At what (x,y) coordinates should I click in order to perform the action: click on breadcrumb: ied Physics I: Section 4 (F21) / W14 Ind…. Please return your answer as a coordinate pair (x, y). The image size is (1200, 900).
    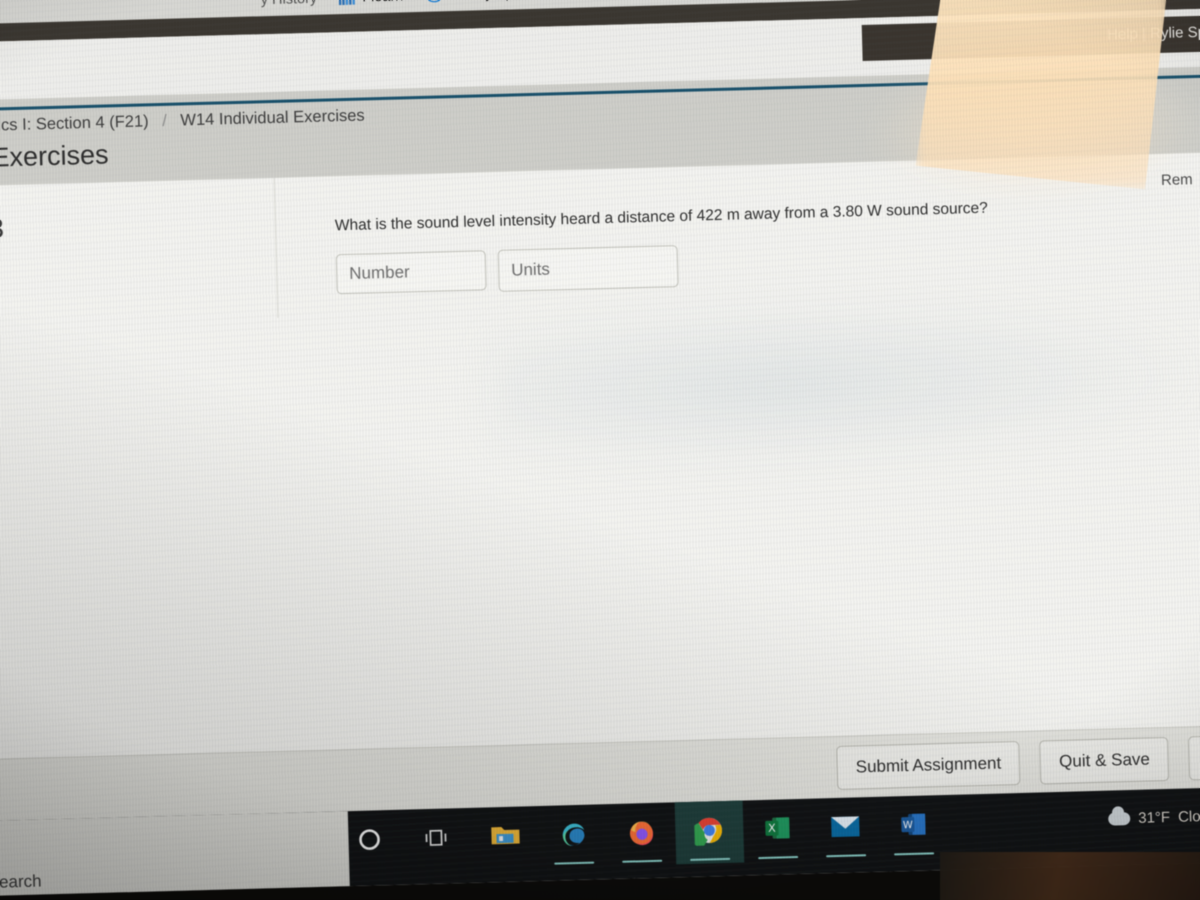
    Looking at the image, I should click on (182, 121).